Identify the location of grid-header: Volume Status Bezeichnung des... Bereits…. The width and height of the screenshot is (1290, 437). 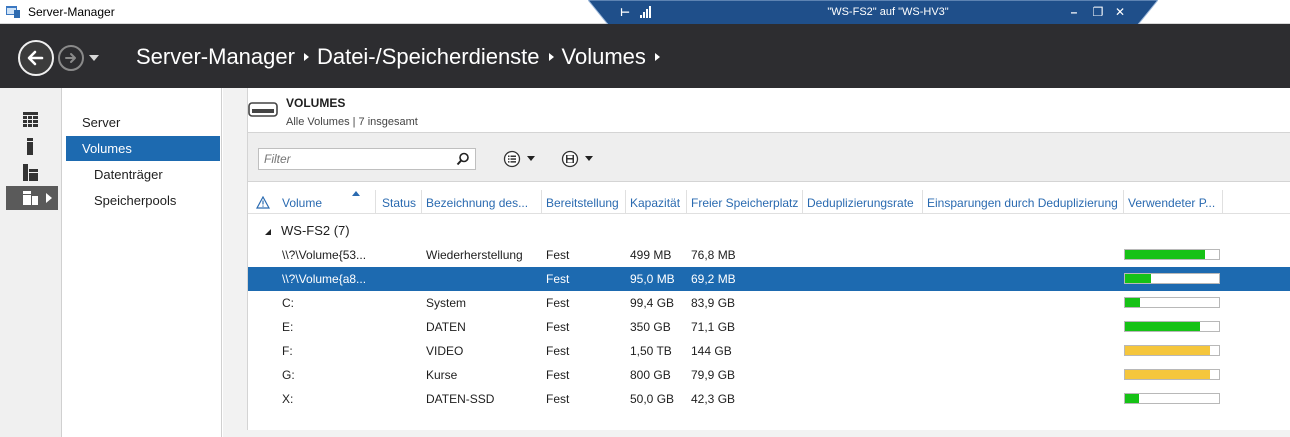
(769, 202).